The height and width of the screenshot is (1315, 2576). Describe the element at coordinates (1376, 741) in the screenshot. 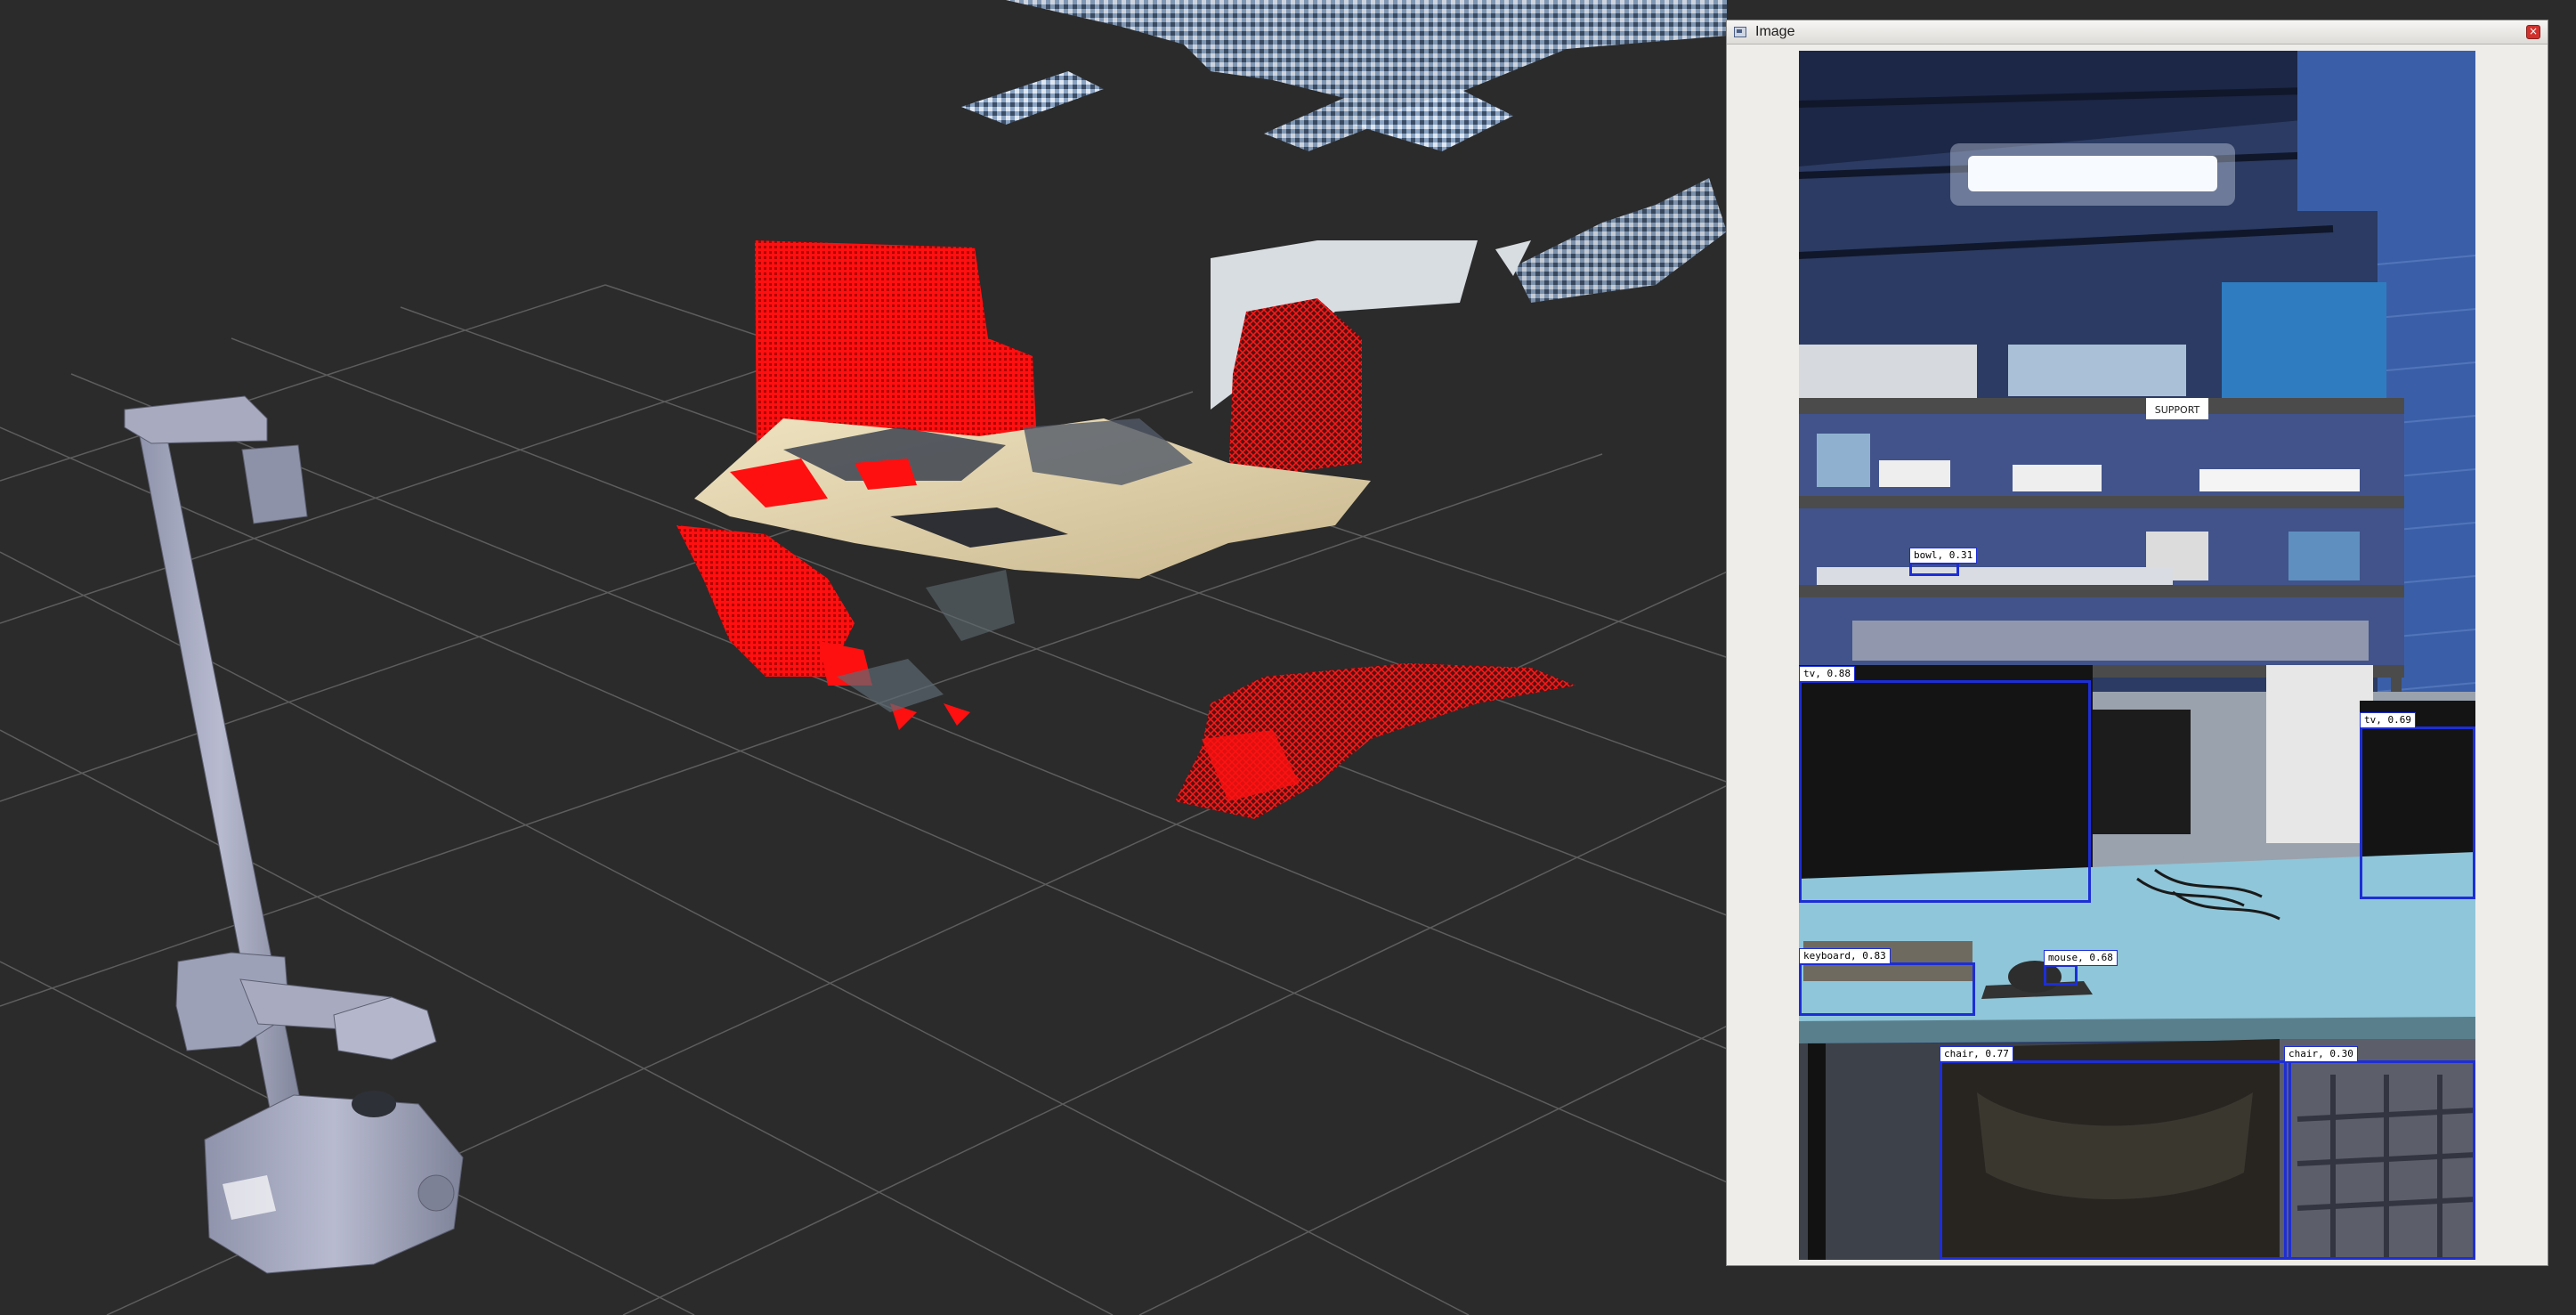

I see `floor-chair-points` at that location.